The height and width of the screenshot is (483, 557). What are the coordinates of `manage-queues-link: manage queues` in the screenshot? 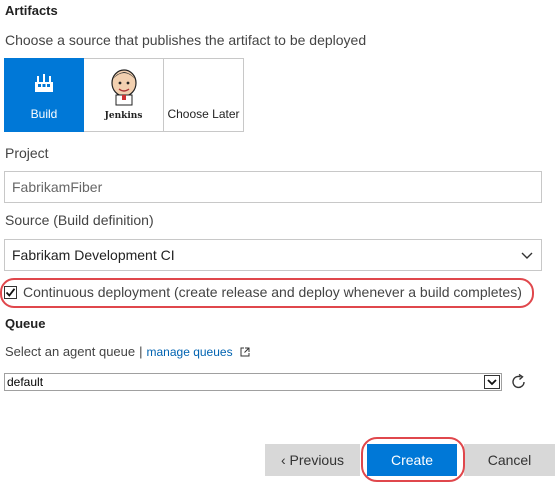 It's located at (190, 352).